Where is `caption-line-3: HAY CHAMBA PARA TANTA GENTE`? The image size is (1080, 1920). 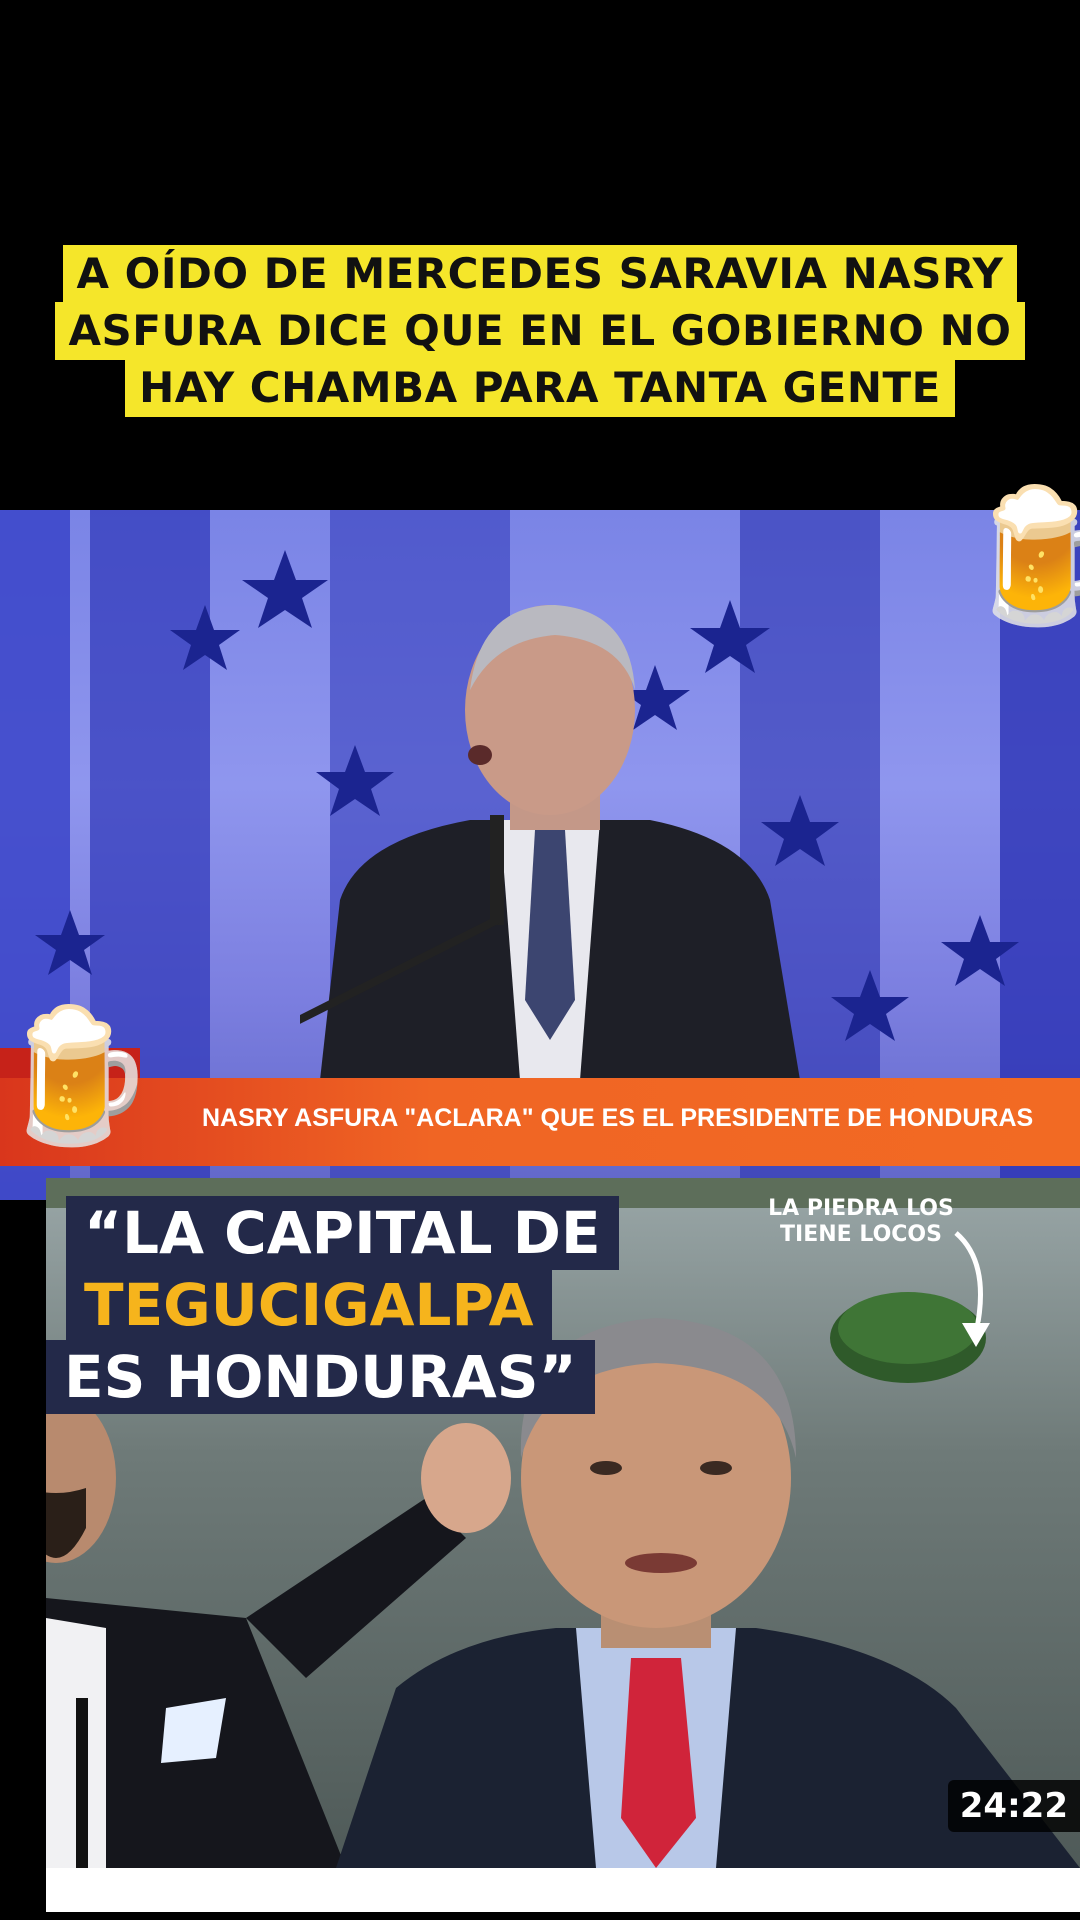
caption-line-3: HAY CHAMBA PARA TANTA GENTE is located at coordinates (540, 388).